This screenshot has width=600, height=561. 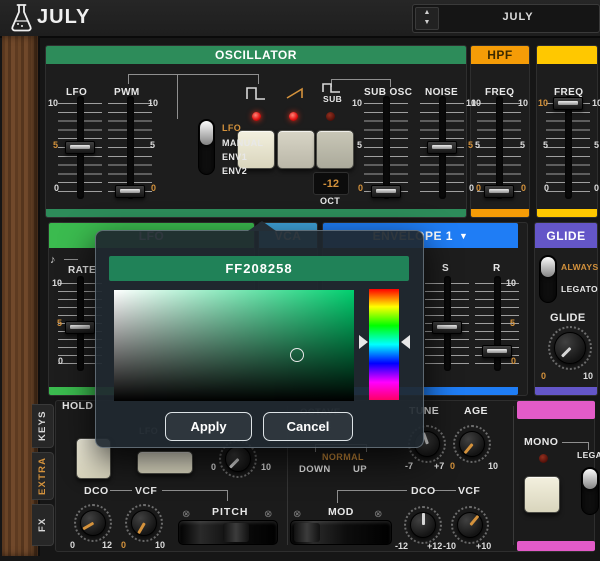 I want to click on saw-wave-button, so click(x=296, y=149).